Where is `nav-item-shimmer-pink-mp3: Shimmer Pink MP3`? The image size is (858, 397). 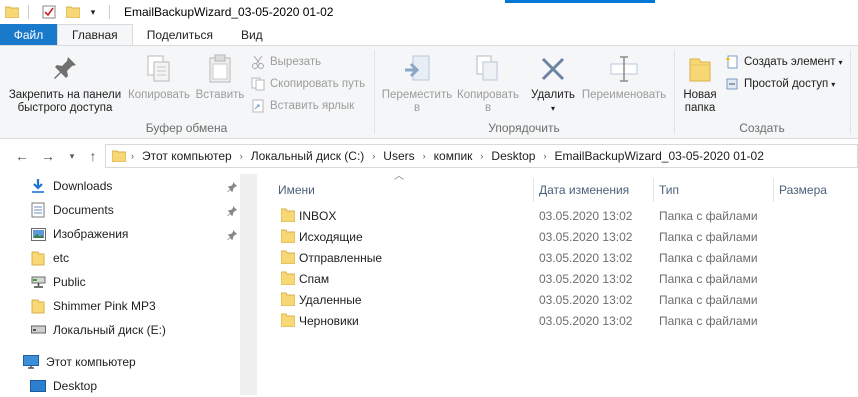
nav-item-shimmer-pink-mp3: Shimmer Pink MP3 is located at coordinates (93, 306).